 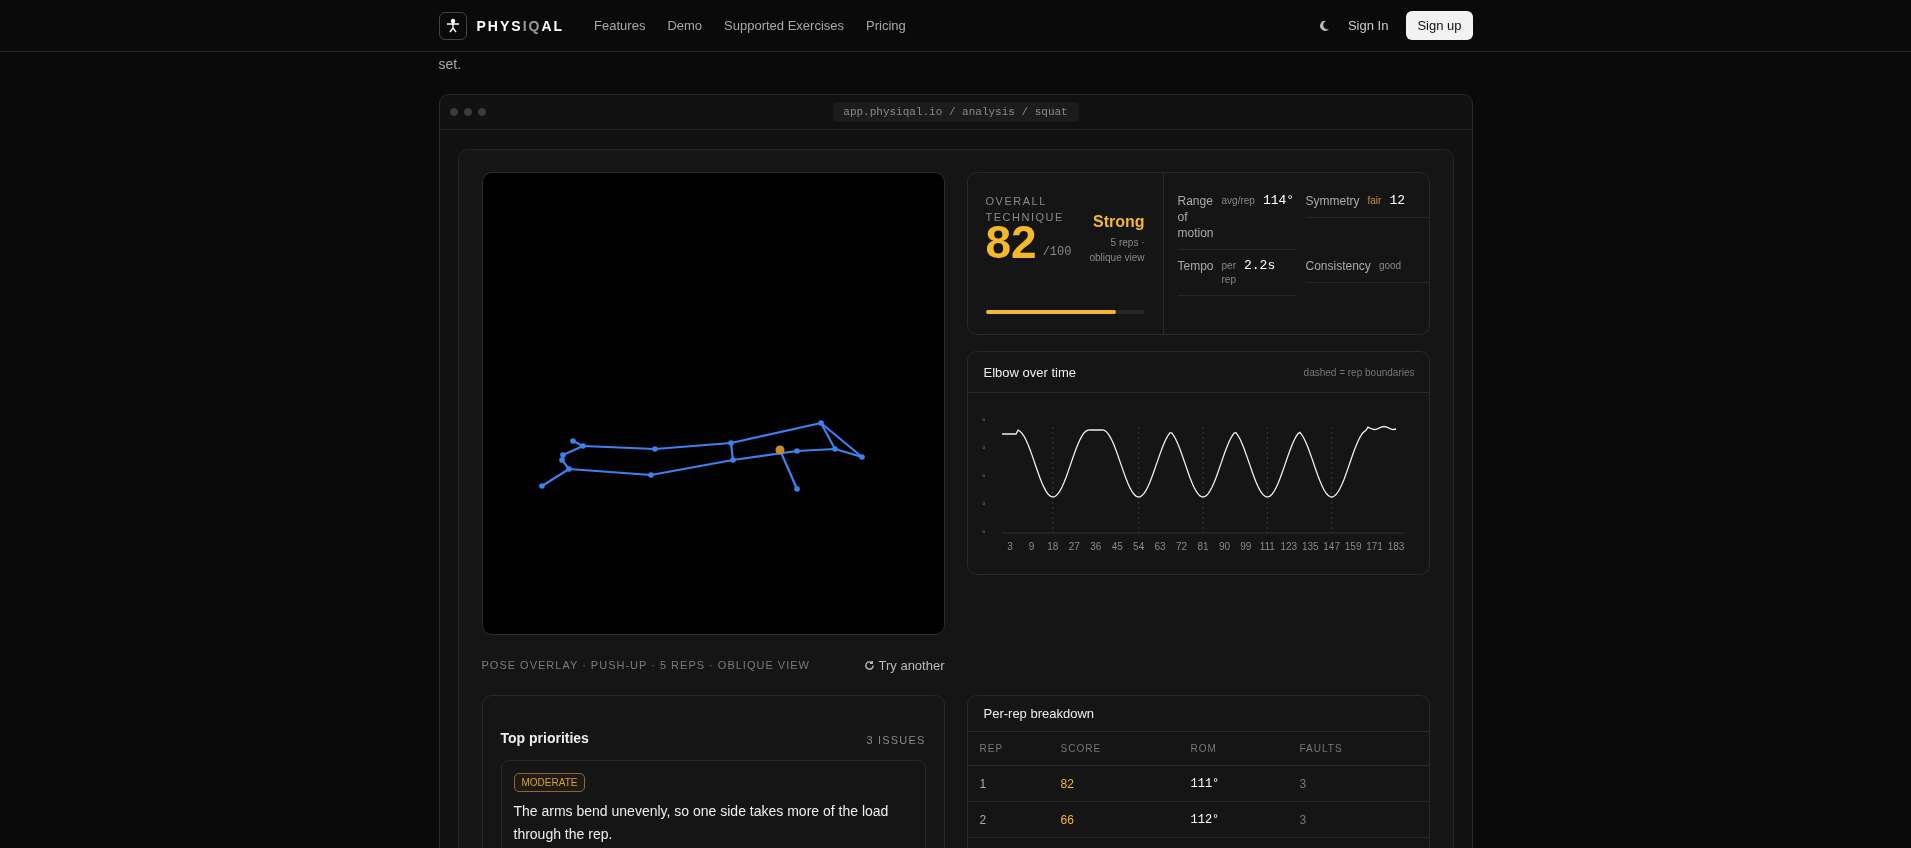 What do you see at coordinates (1238, 201) in the screenshot?
I see `metric-note: avg/rep` at bounding box center [1238, 201].